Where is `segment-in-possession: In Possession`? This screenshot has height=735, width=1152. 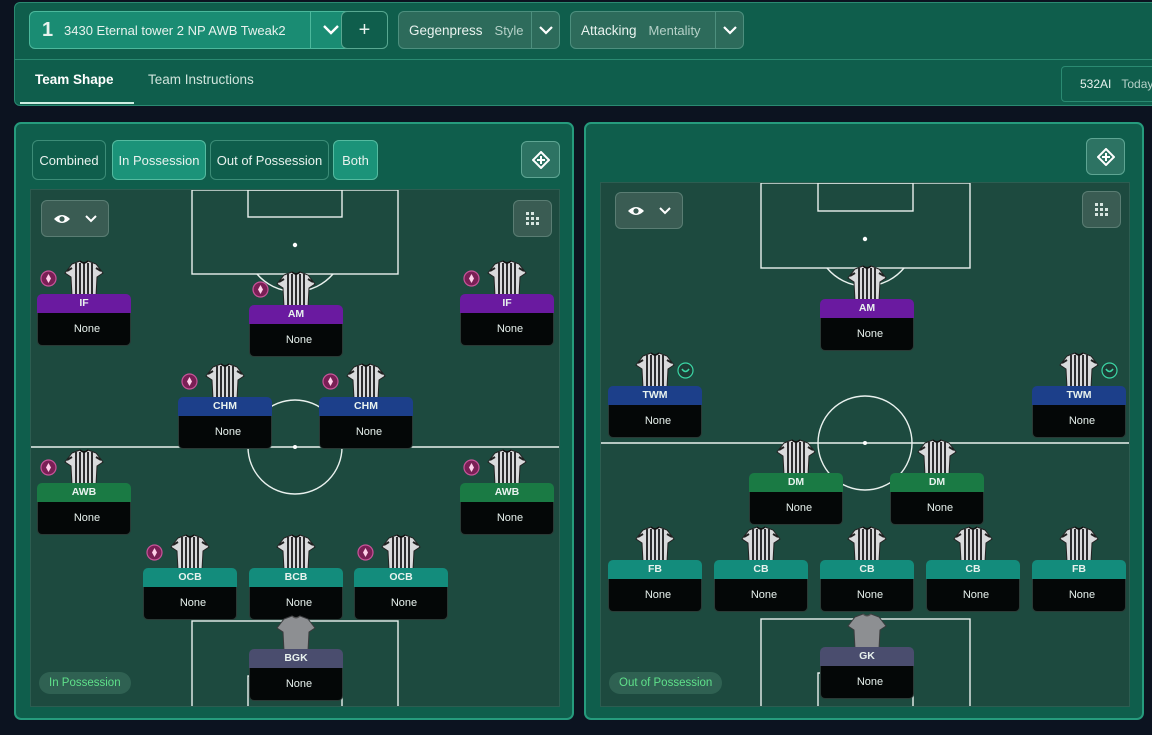 segment-in-possession: In Possession is located at coordinates (159, 160).